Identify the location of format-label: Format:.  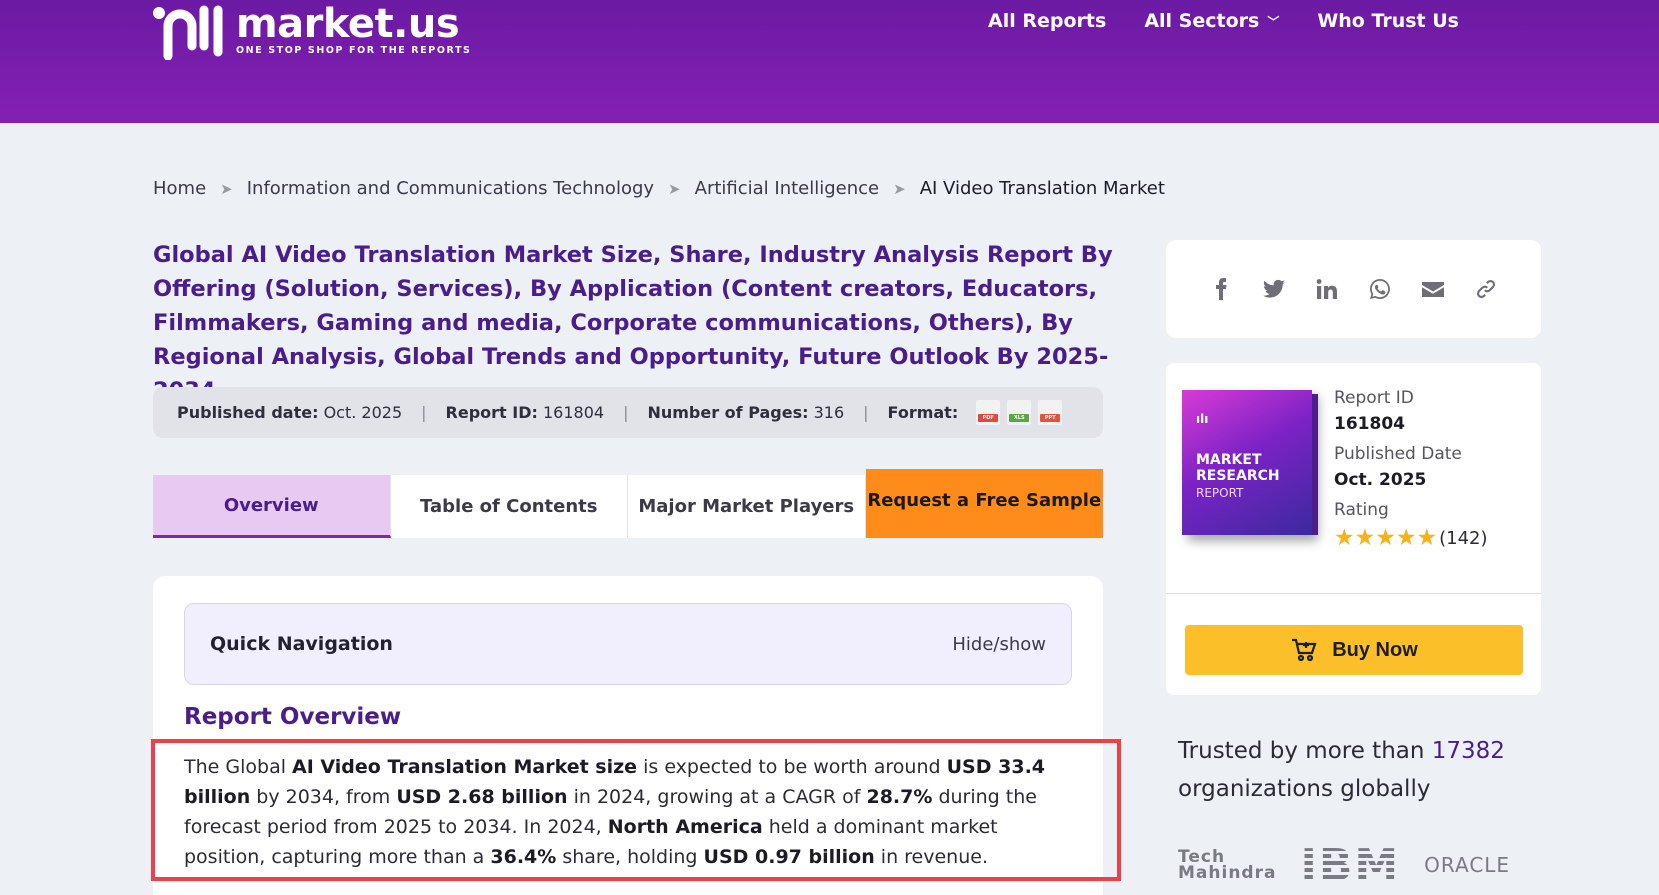
(923, 412).